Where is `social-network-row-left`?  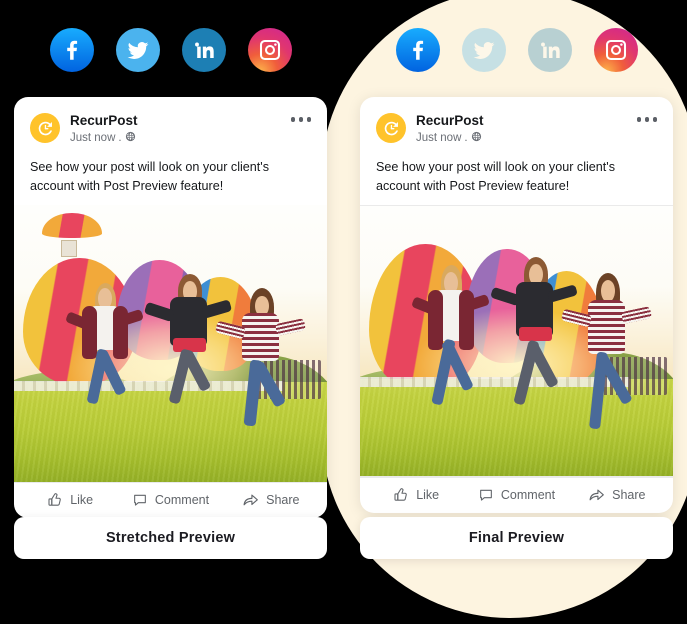 social-network-row-left is located at coordinates (171, 50).